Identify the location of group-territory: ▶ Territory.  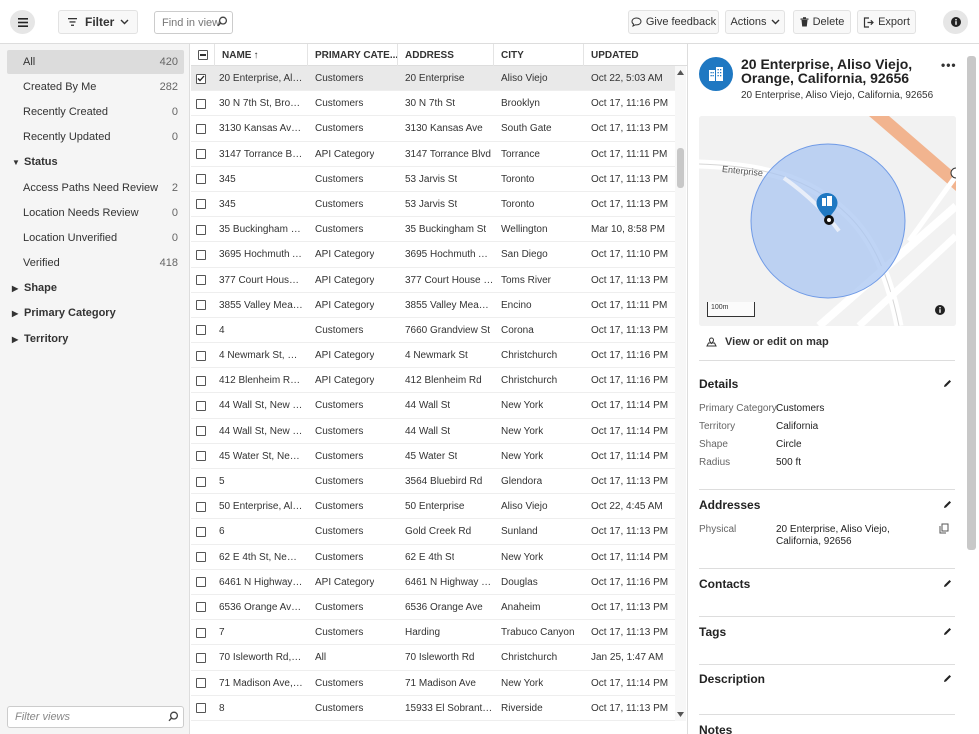
(40, 339).